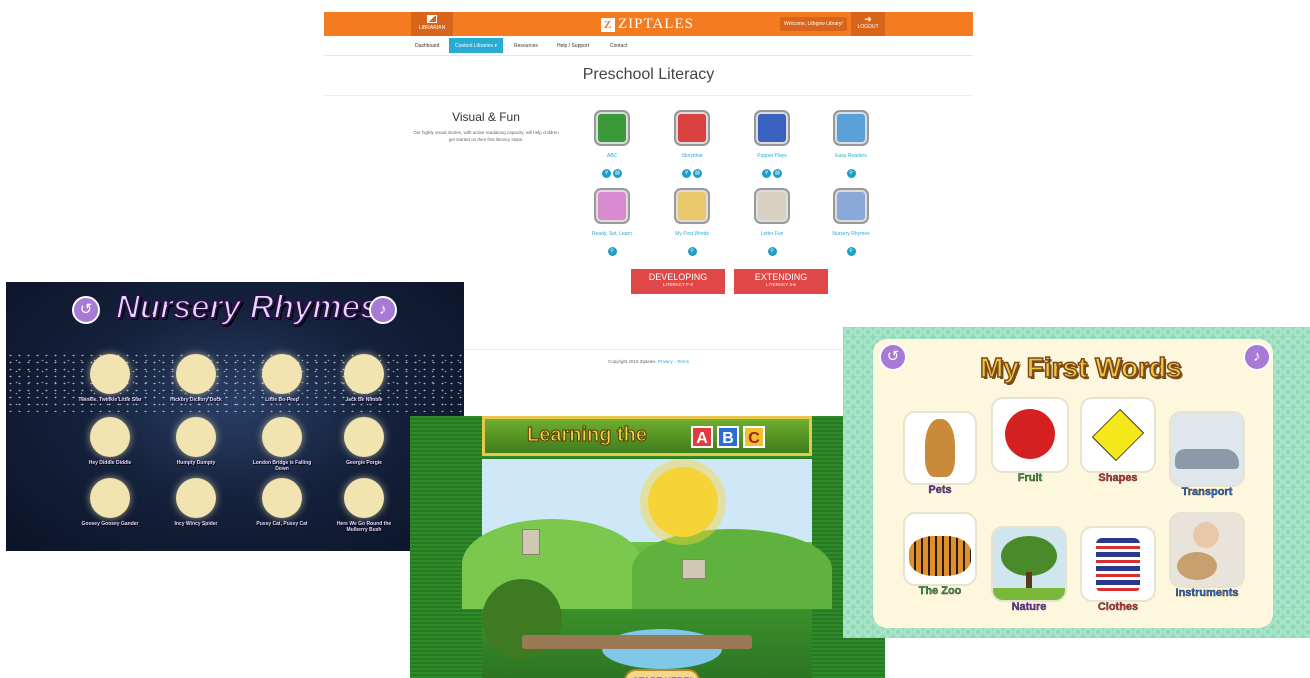  What do you see at coordinates (683, 502) in the screenshot?
I see `smiling-sun` at bounding box center [683, 502].